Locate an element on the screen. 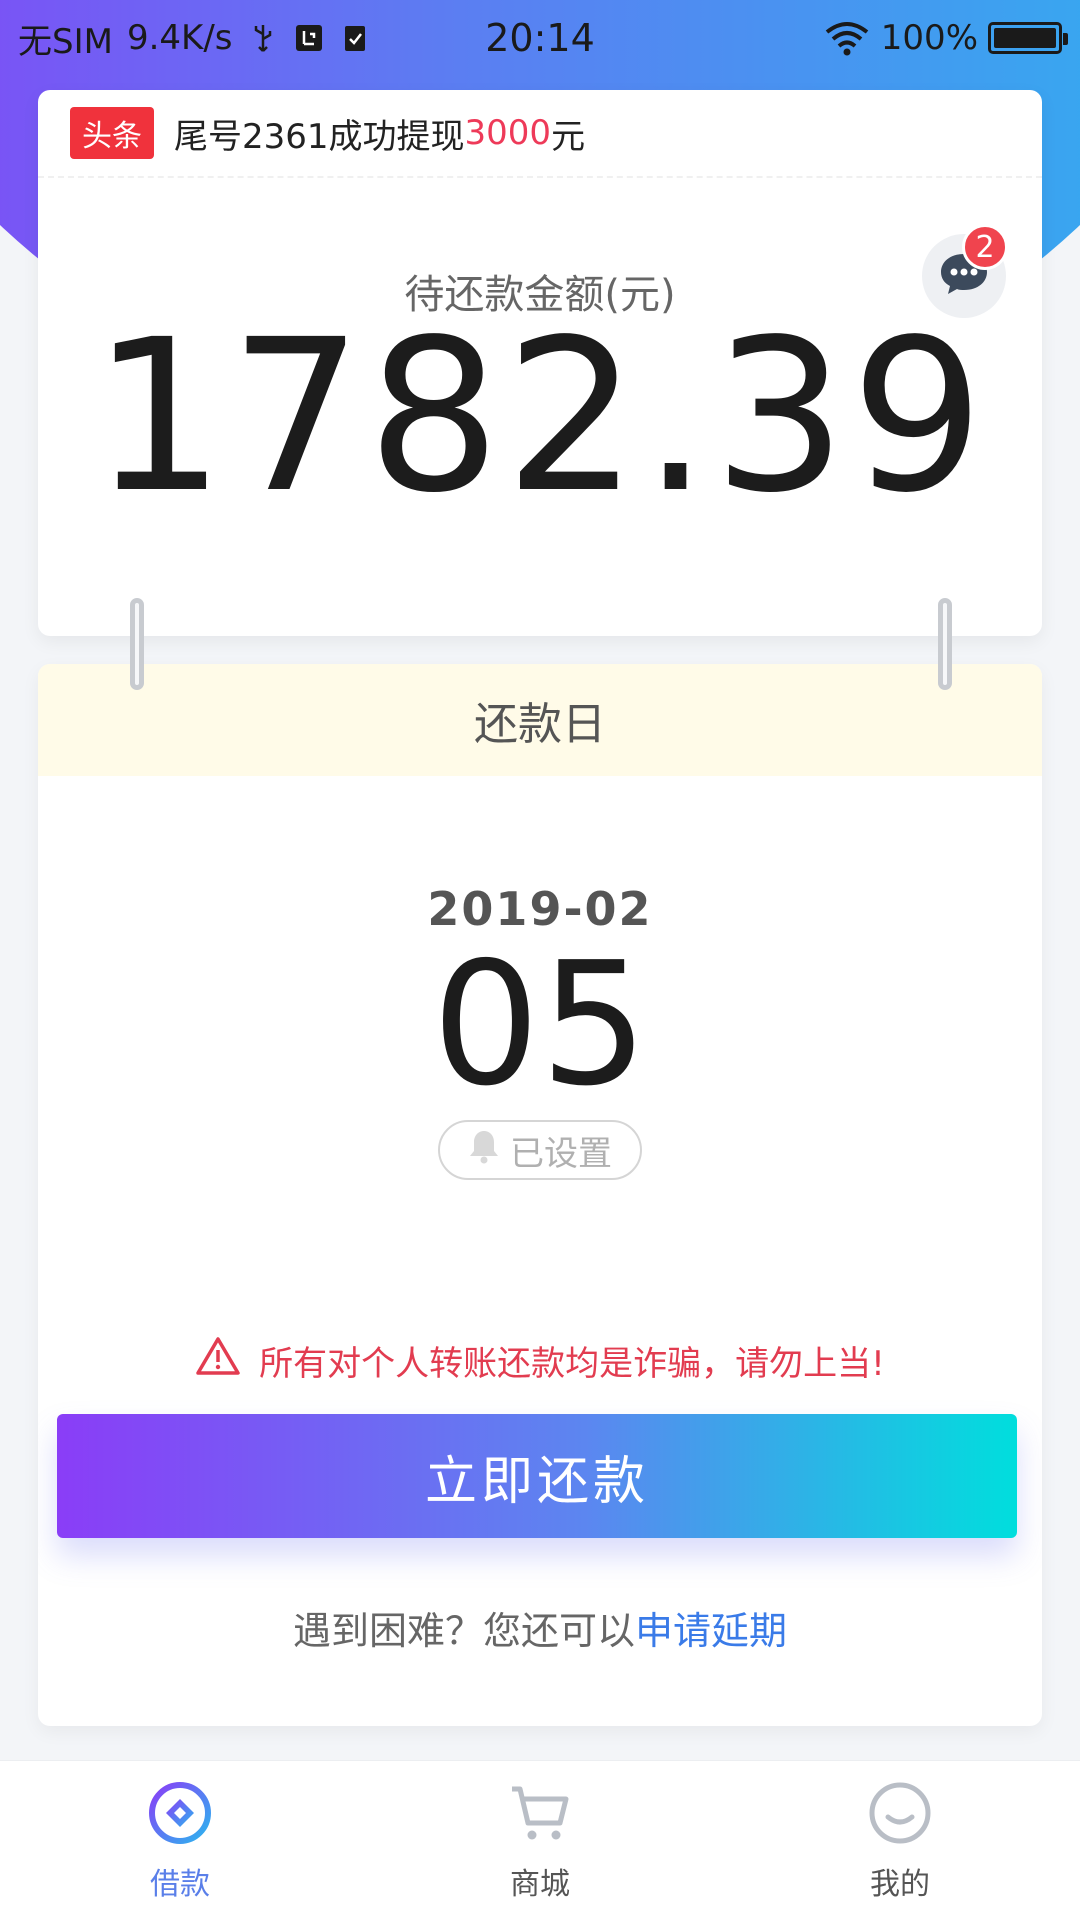 The height and width of the screenshot is (1920, 1080). nav-item-mine: 我的 is located at coordinates (900, 1841).